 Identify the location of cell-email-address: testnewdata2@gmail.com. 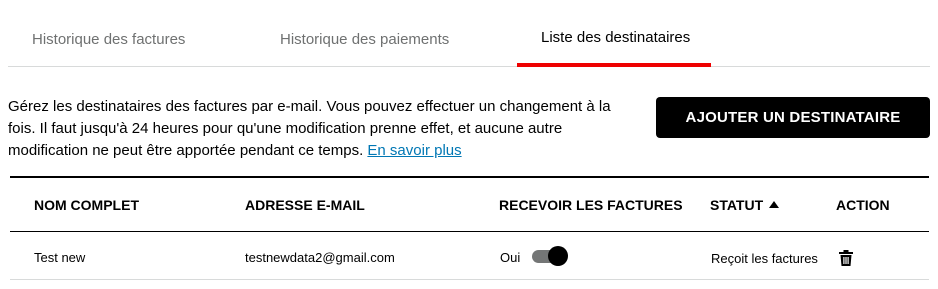
(320, 257).